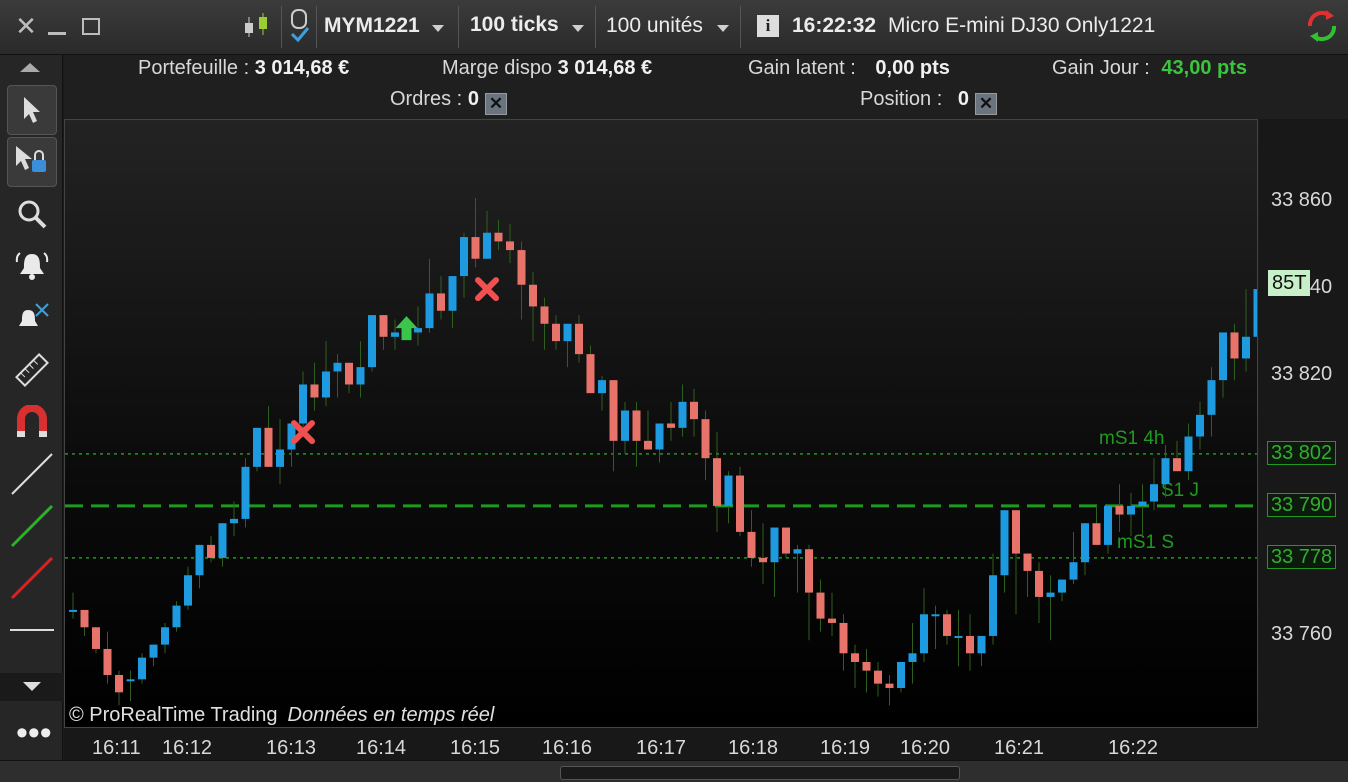  I want to click on red-line-icon, so click(32, 578).